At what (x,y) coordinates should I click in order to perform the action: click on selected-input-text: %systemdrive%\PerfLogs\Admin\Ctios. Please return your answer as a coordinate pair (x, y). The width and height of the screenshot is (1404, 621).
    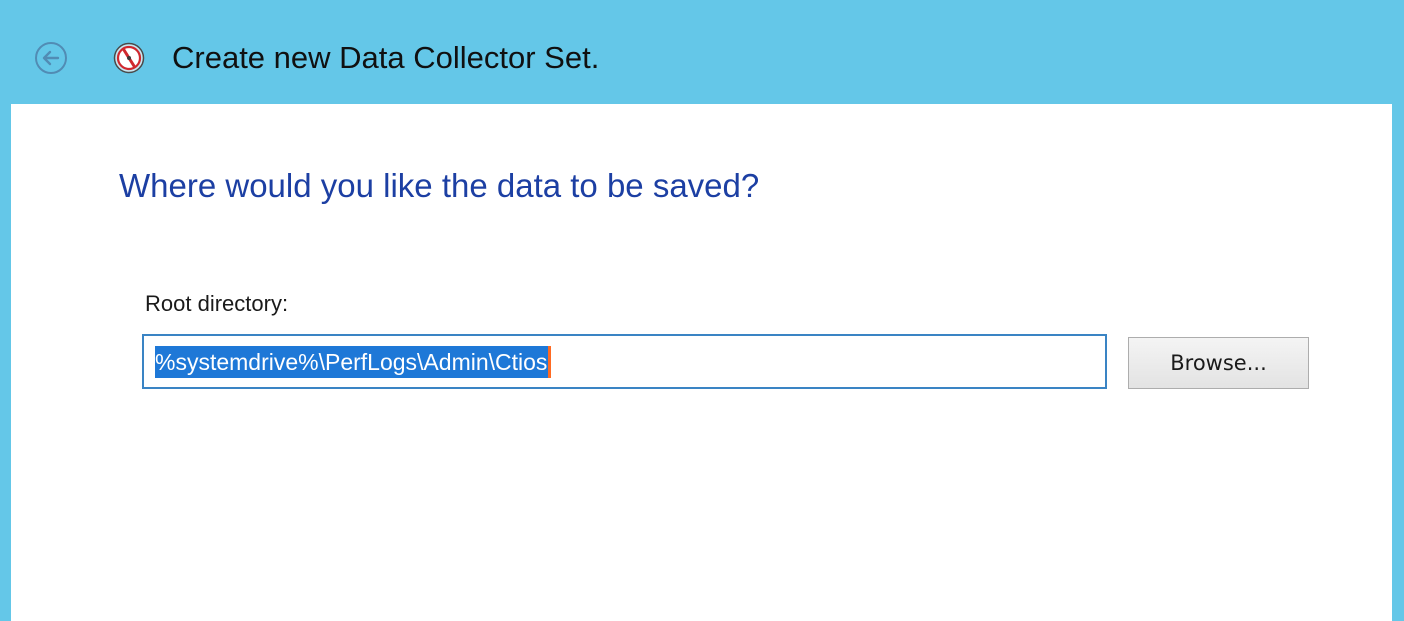
    Looking at the image, I should click on (353, 362).